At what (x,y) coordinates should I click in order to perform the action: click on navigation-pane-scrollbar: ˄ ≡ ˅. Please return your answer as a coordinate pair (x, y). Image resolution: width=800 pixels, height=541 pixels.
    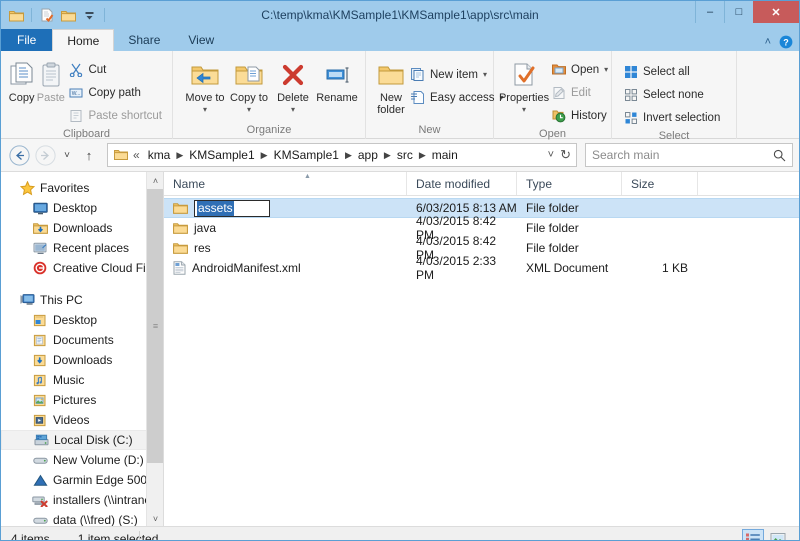
    Looking at the image, I should click on (154, 349).